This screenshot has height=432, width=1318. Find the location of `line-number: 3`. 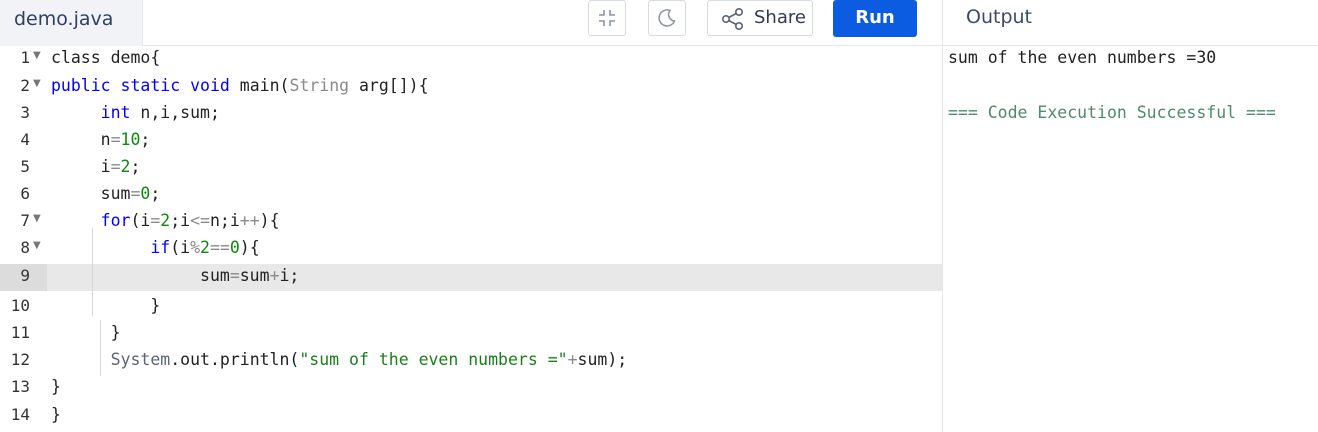

line-number: 3 is located at coordinates (25, 112).